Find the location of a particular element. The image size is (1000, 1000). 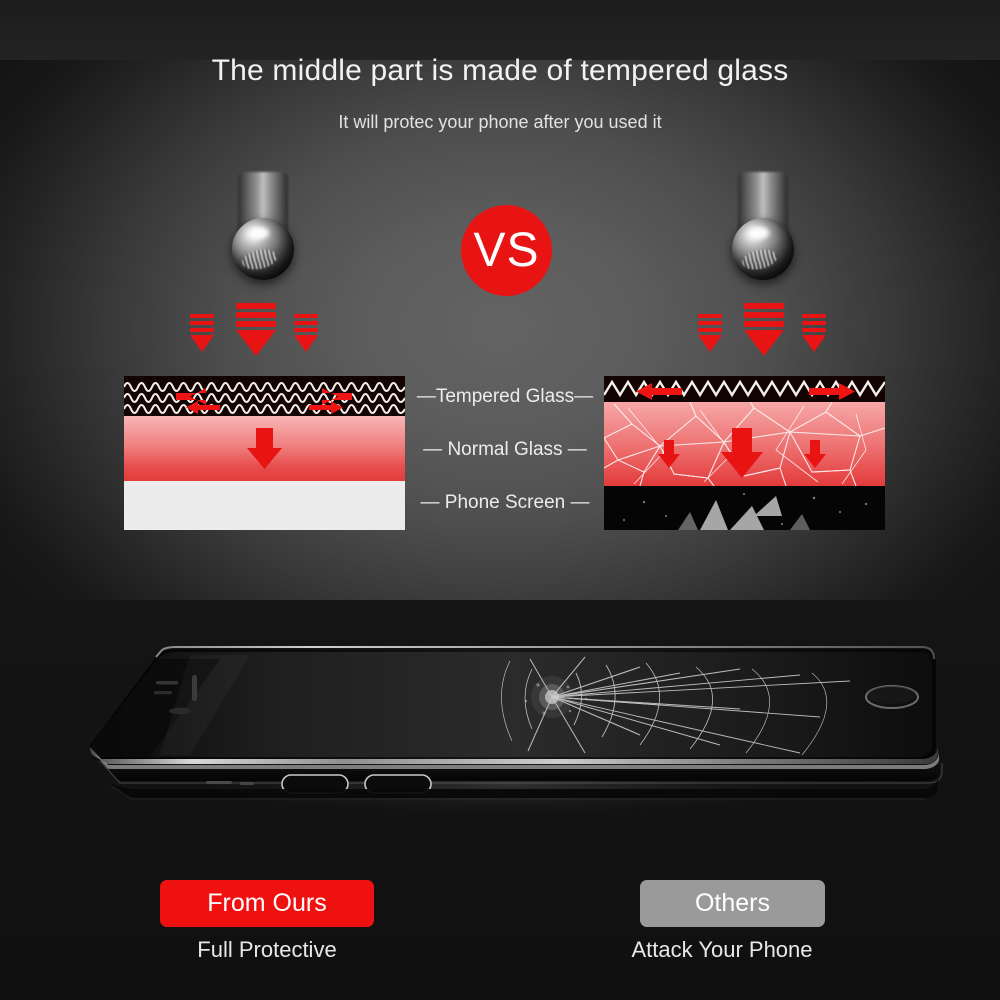

vs-badge-label: VS is located at coordinates (506, 250).